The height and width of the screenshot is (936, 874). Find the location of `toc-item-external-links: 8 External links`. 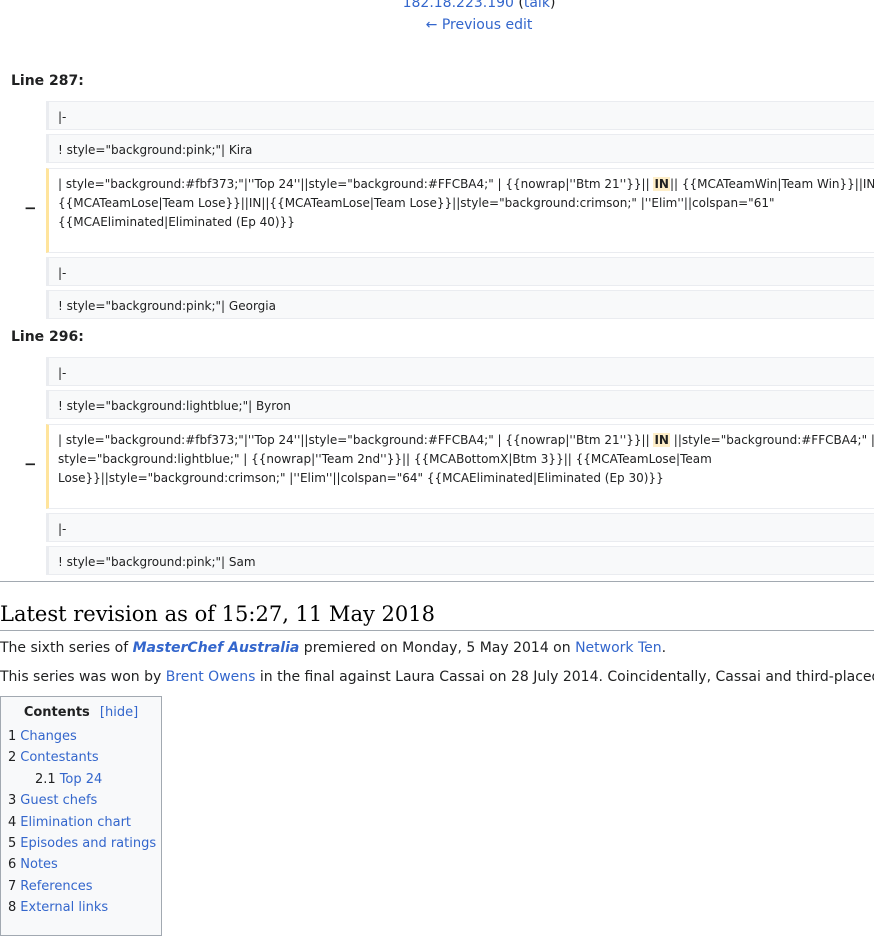

toc-item-external-links: 8 External links is located at coordinates (81, 907).